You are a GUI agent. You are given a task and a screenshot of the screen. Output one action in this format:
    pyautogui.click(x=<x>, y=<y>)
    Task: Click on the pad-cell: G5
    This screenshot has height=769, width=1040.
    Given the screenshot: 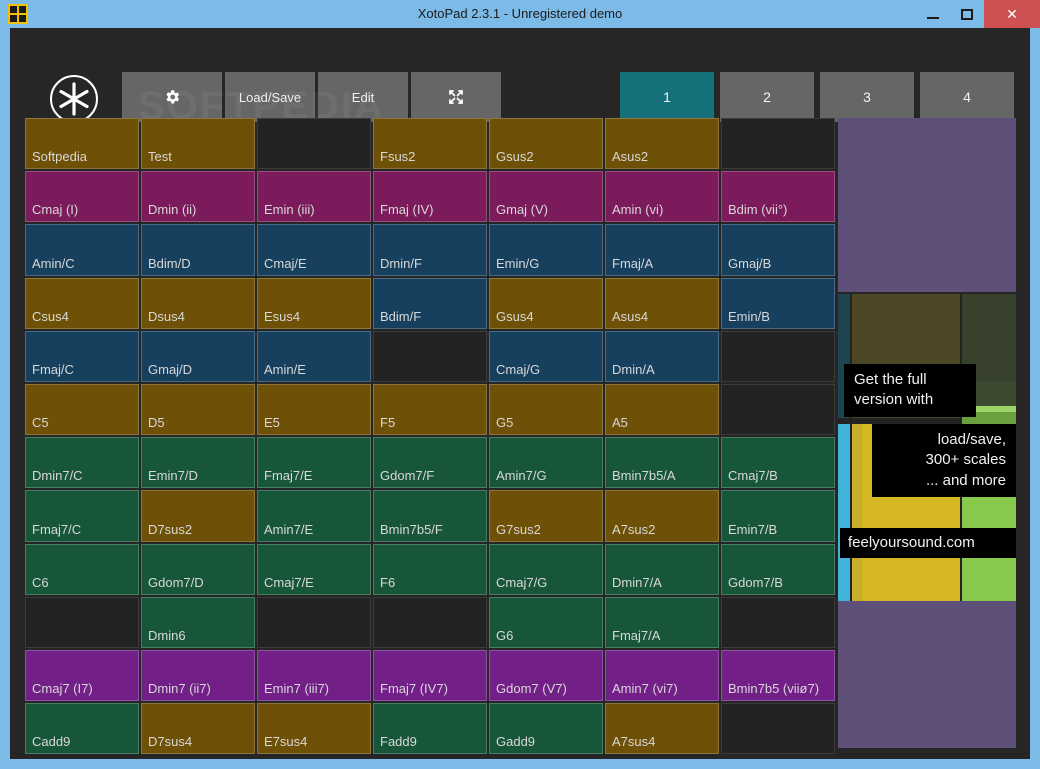 What is the action you would take?
    pyautogui.click(x=546, y=409)
    